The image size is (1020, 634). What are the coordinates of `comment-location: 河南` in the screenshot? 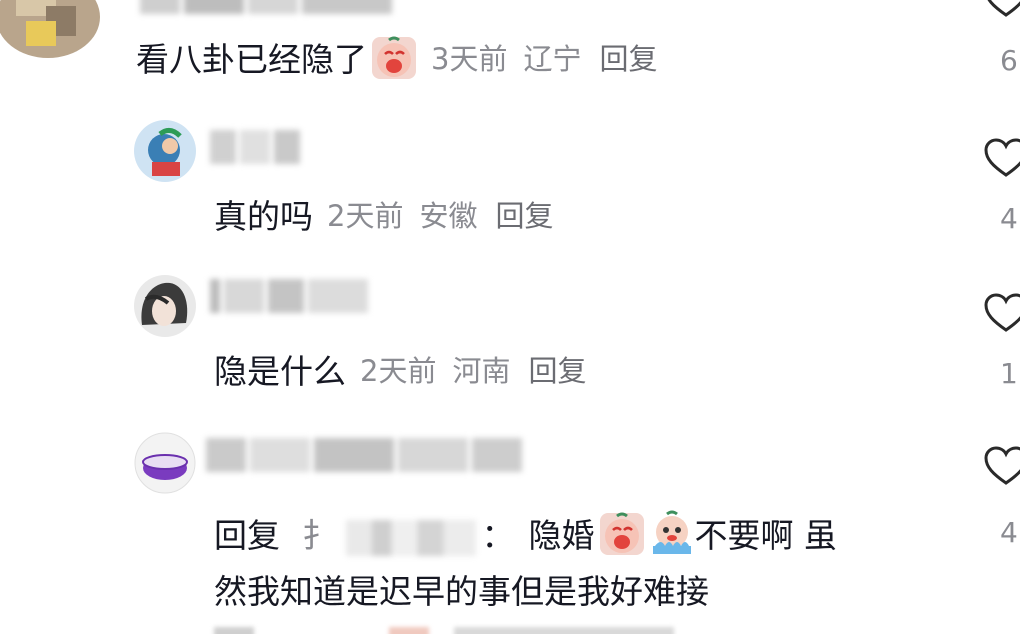 It's located at (481, 371).